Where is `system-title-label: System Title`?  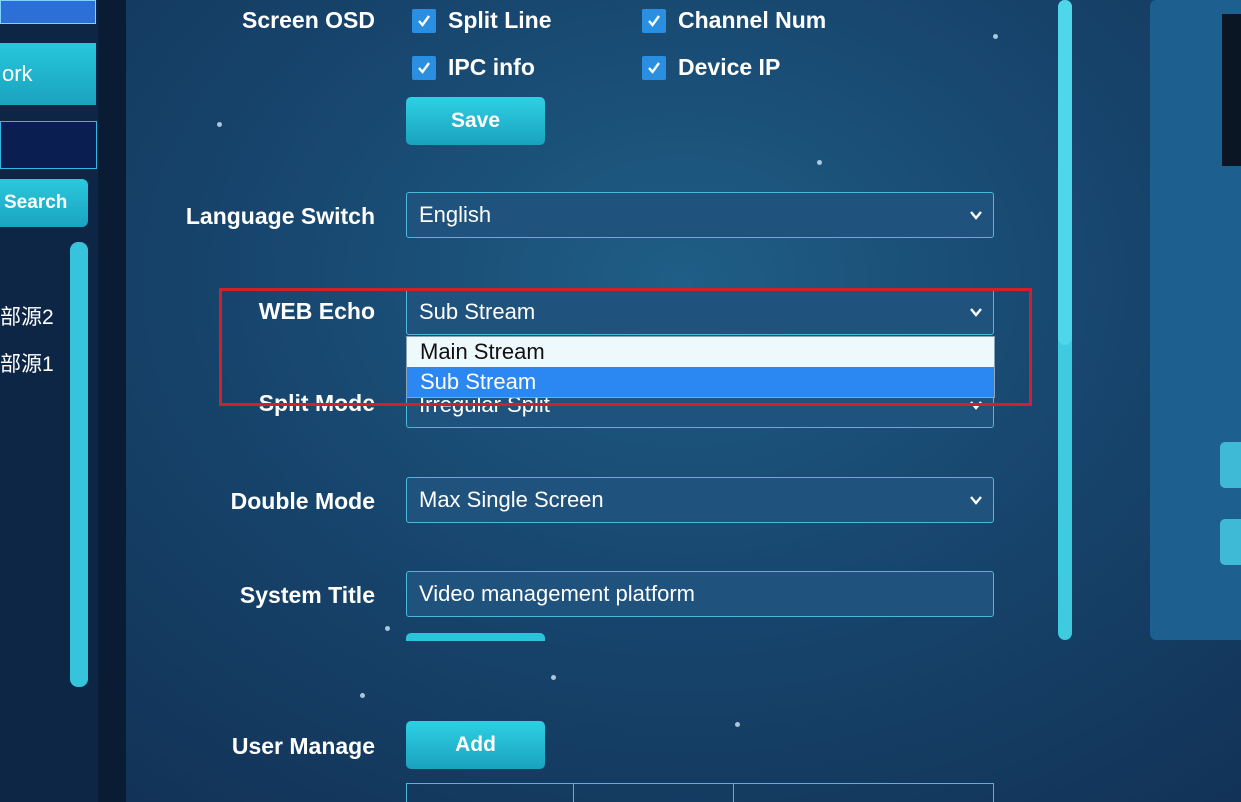
system-title-label: System Title is located at coordinates (307, 595).